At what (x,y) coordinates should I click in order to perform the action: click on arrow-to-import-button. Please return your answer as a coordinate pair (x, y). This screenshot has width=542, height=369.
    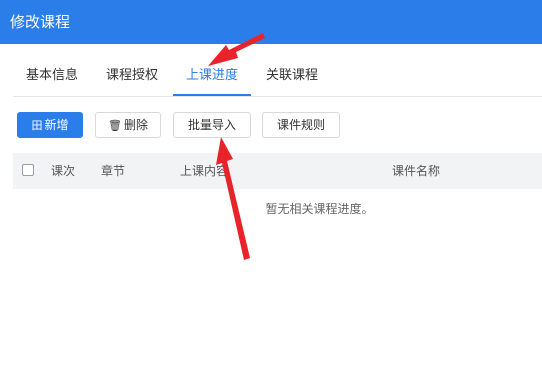
    Looking at the image, I should click on (233, 198).